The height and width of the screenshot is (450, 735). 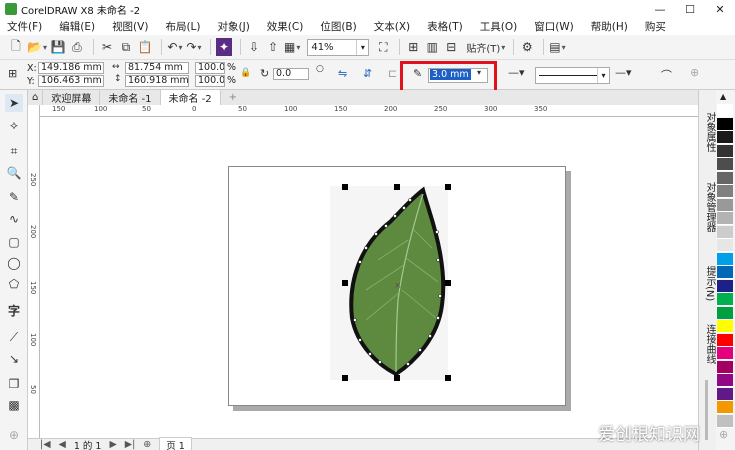 What do you see at coordinates (708, 132) in the screenshot?
I see `docker-tab-object-properties: 对象属性` at bounding box center [708, 132].